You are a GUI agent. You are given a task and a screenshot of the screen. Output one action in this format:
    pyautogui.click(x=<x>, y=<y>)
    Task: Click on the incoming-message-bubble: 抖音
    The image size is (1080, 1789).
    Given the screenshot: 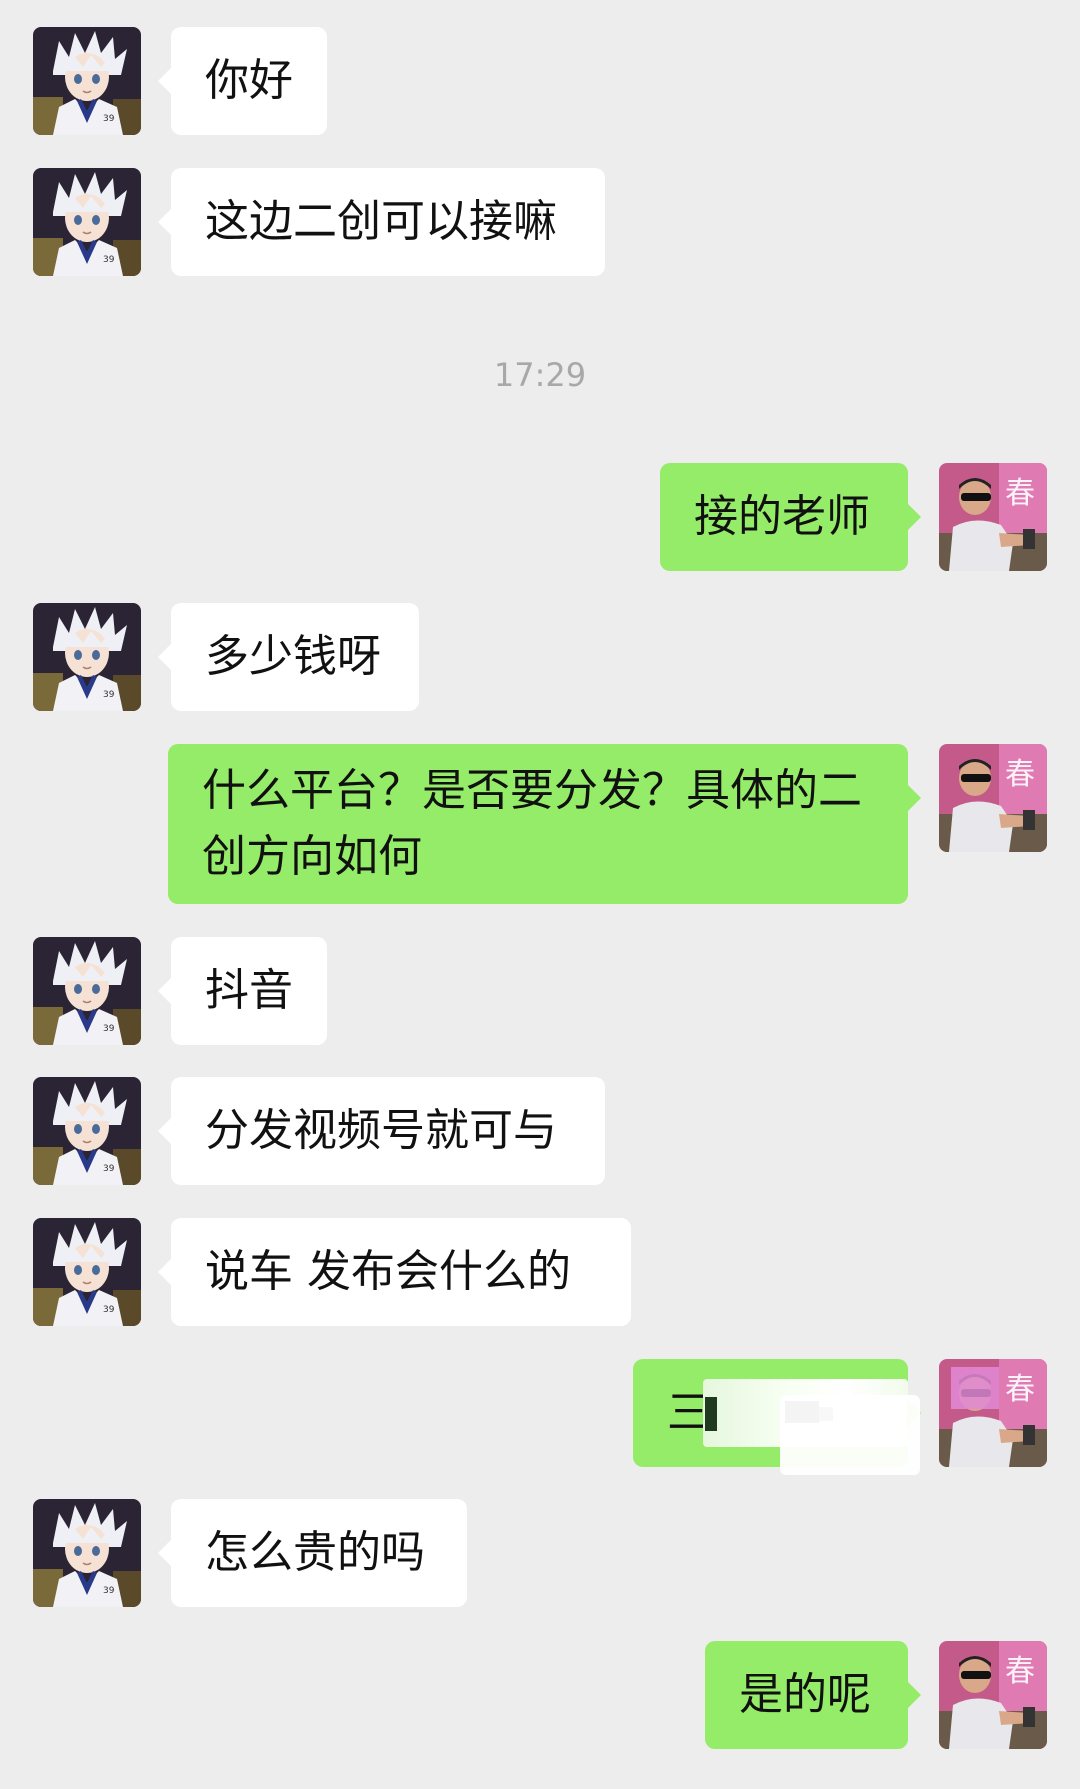 What is the action you would take?
    pyautogui.click(x=242, y=991)
    